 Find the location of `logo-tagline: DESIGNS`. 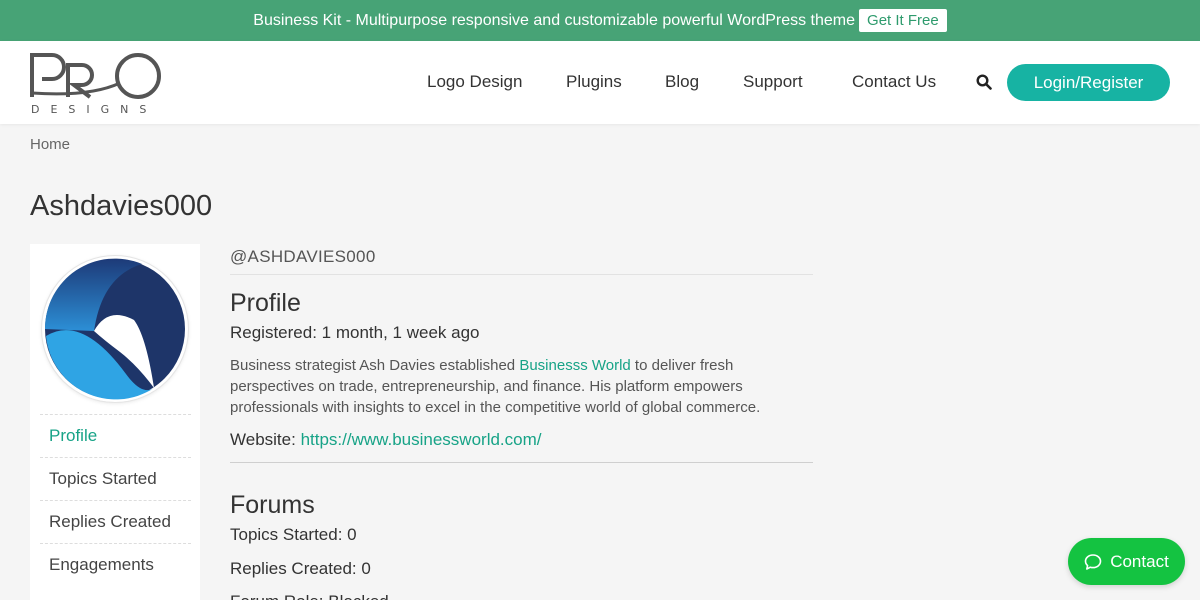

logo-tagline: DESIGNS is located at coordinates (94, 109).